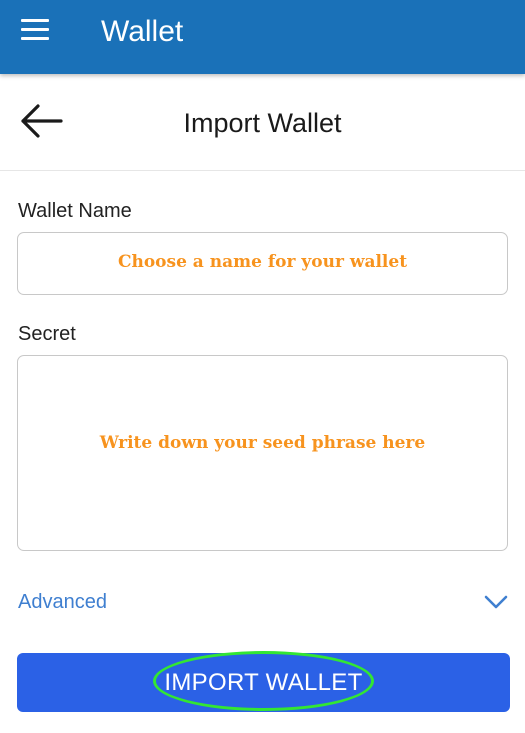 The width and height of the screenshot is (525, 733). What do you see at coordinates (262, 443) in the screenshot?
I see `secret-annotation: Write down your seed phrase here` at bounding box center [262, 443].